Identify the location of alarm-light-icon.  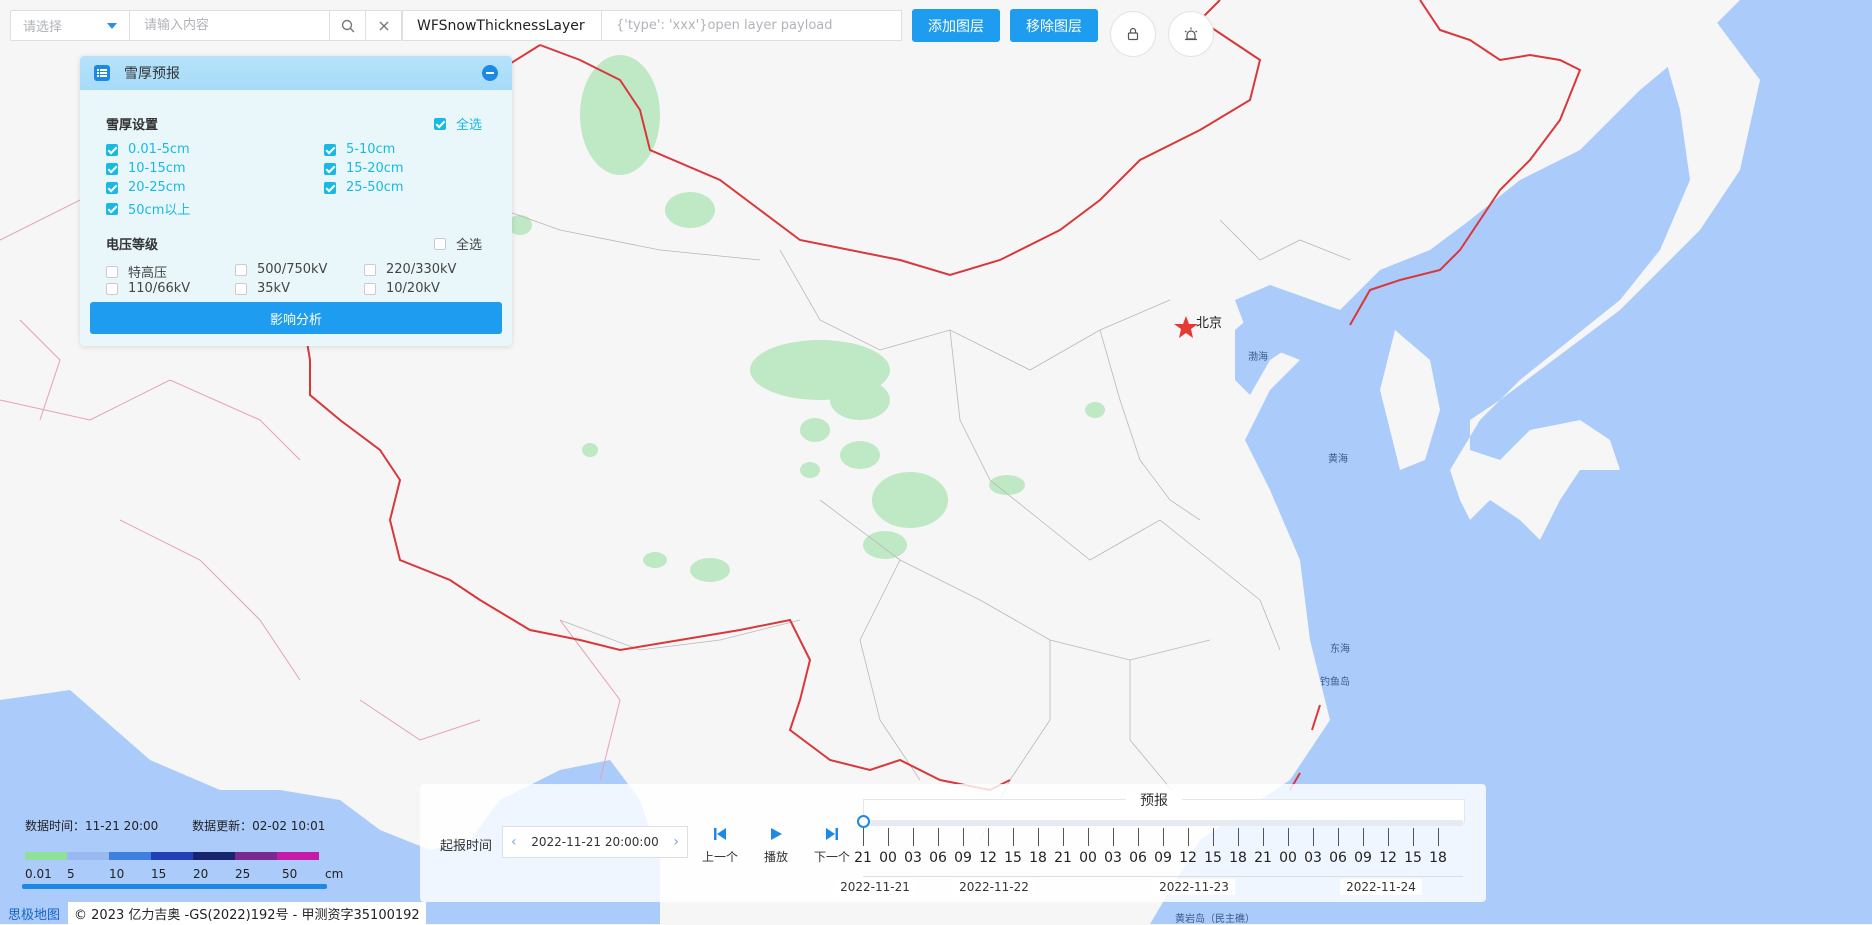
(1191, 33).